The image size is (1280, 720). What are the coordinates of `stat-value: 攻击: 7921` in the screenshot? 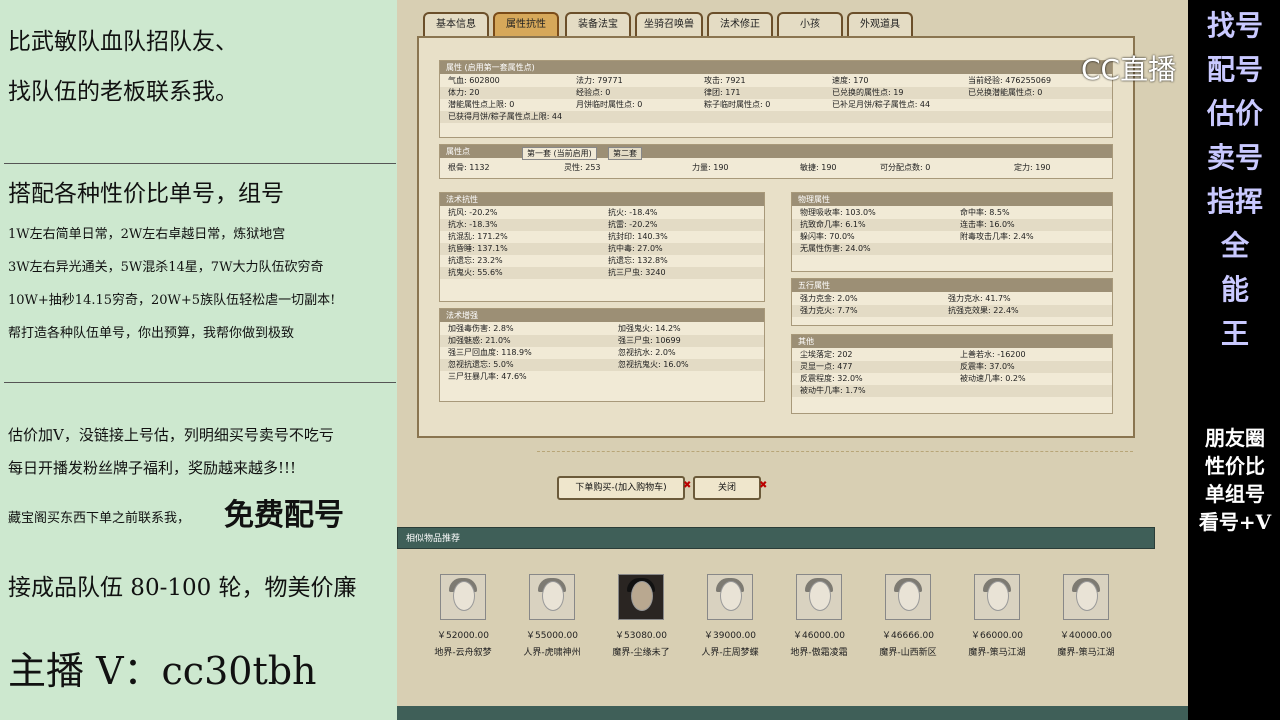 It's located at (725, 80).